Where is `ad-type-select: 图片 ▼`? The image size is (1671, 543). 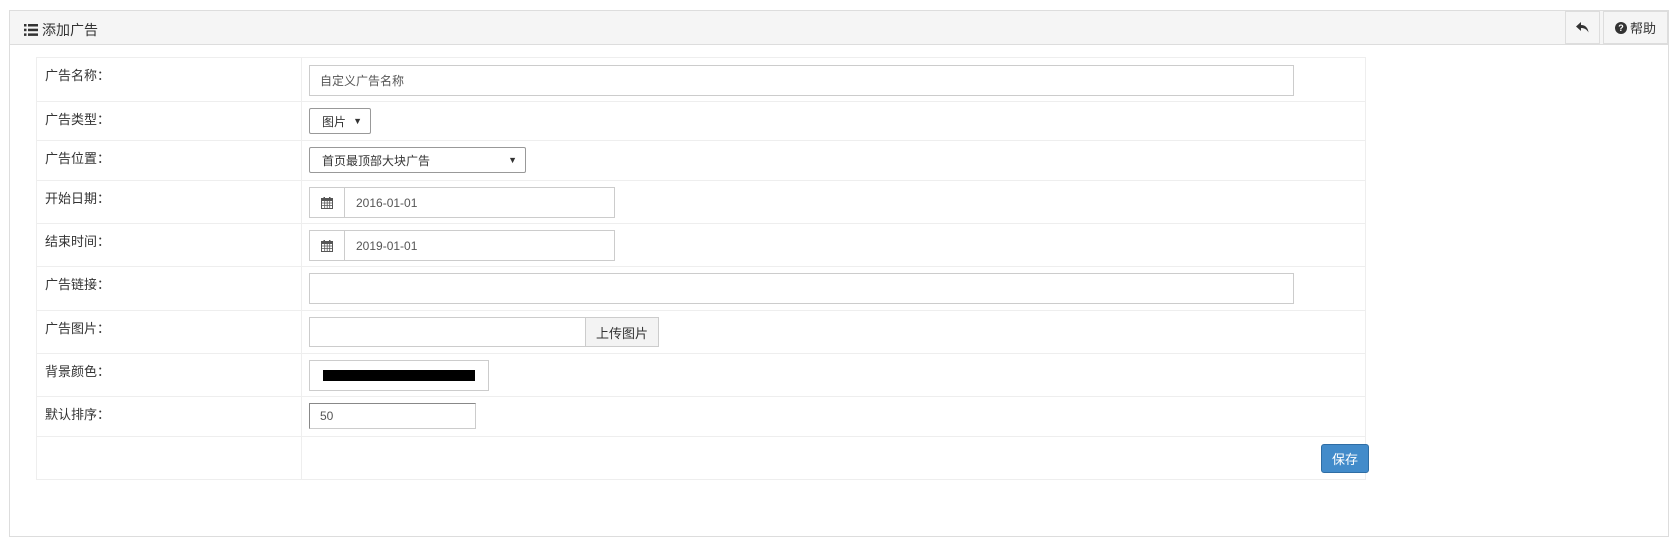
ad-type-select: 图片 ▼ is located at coordinates (340, 121).